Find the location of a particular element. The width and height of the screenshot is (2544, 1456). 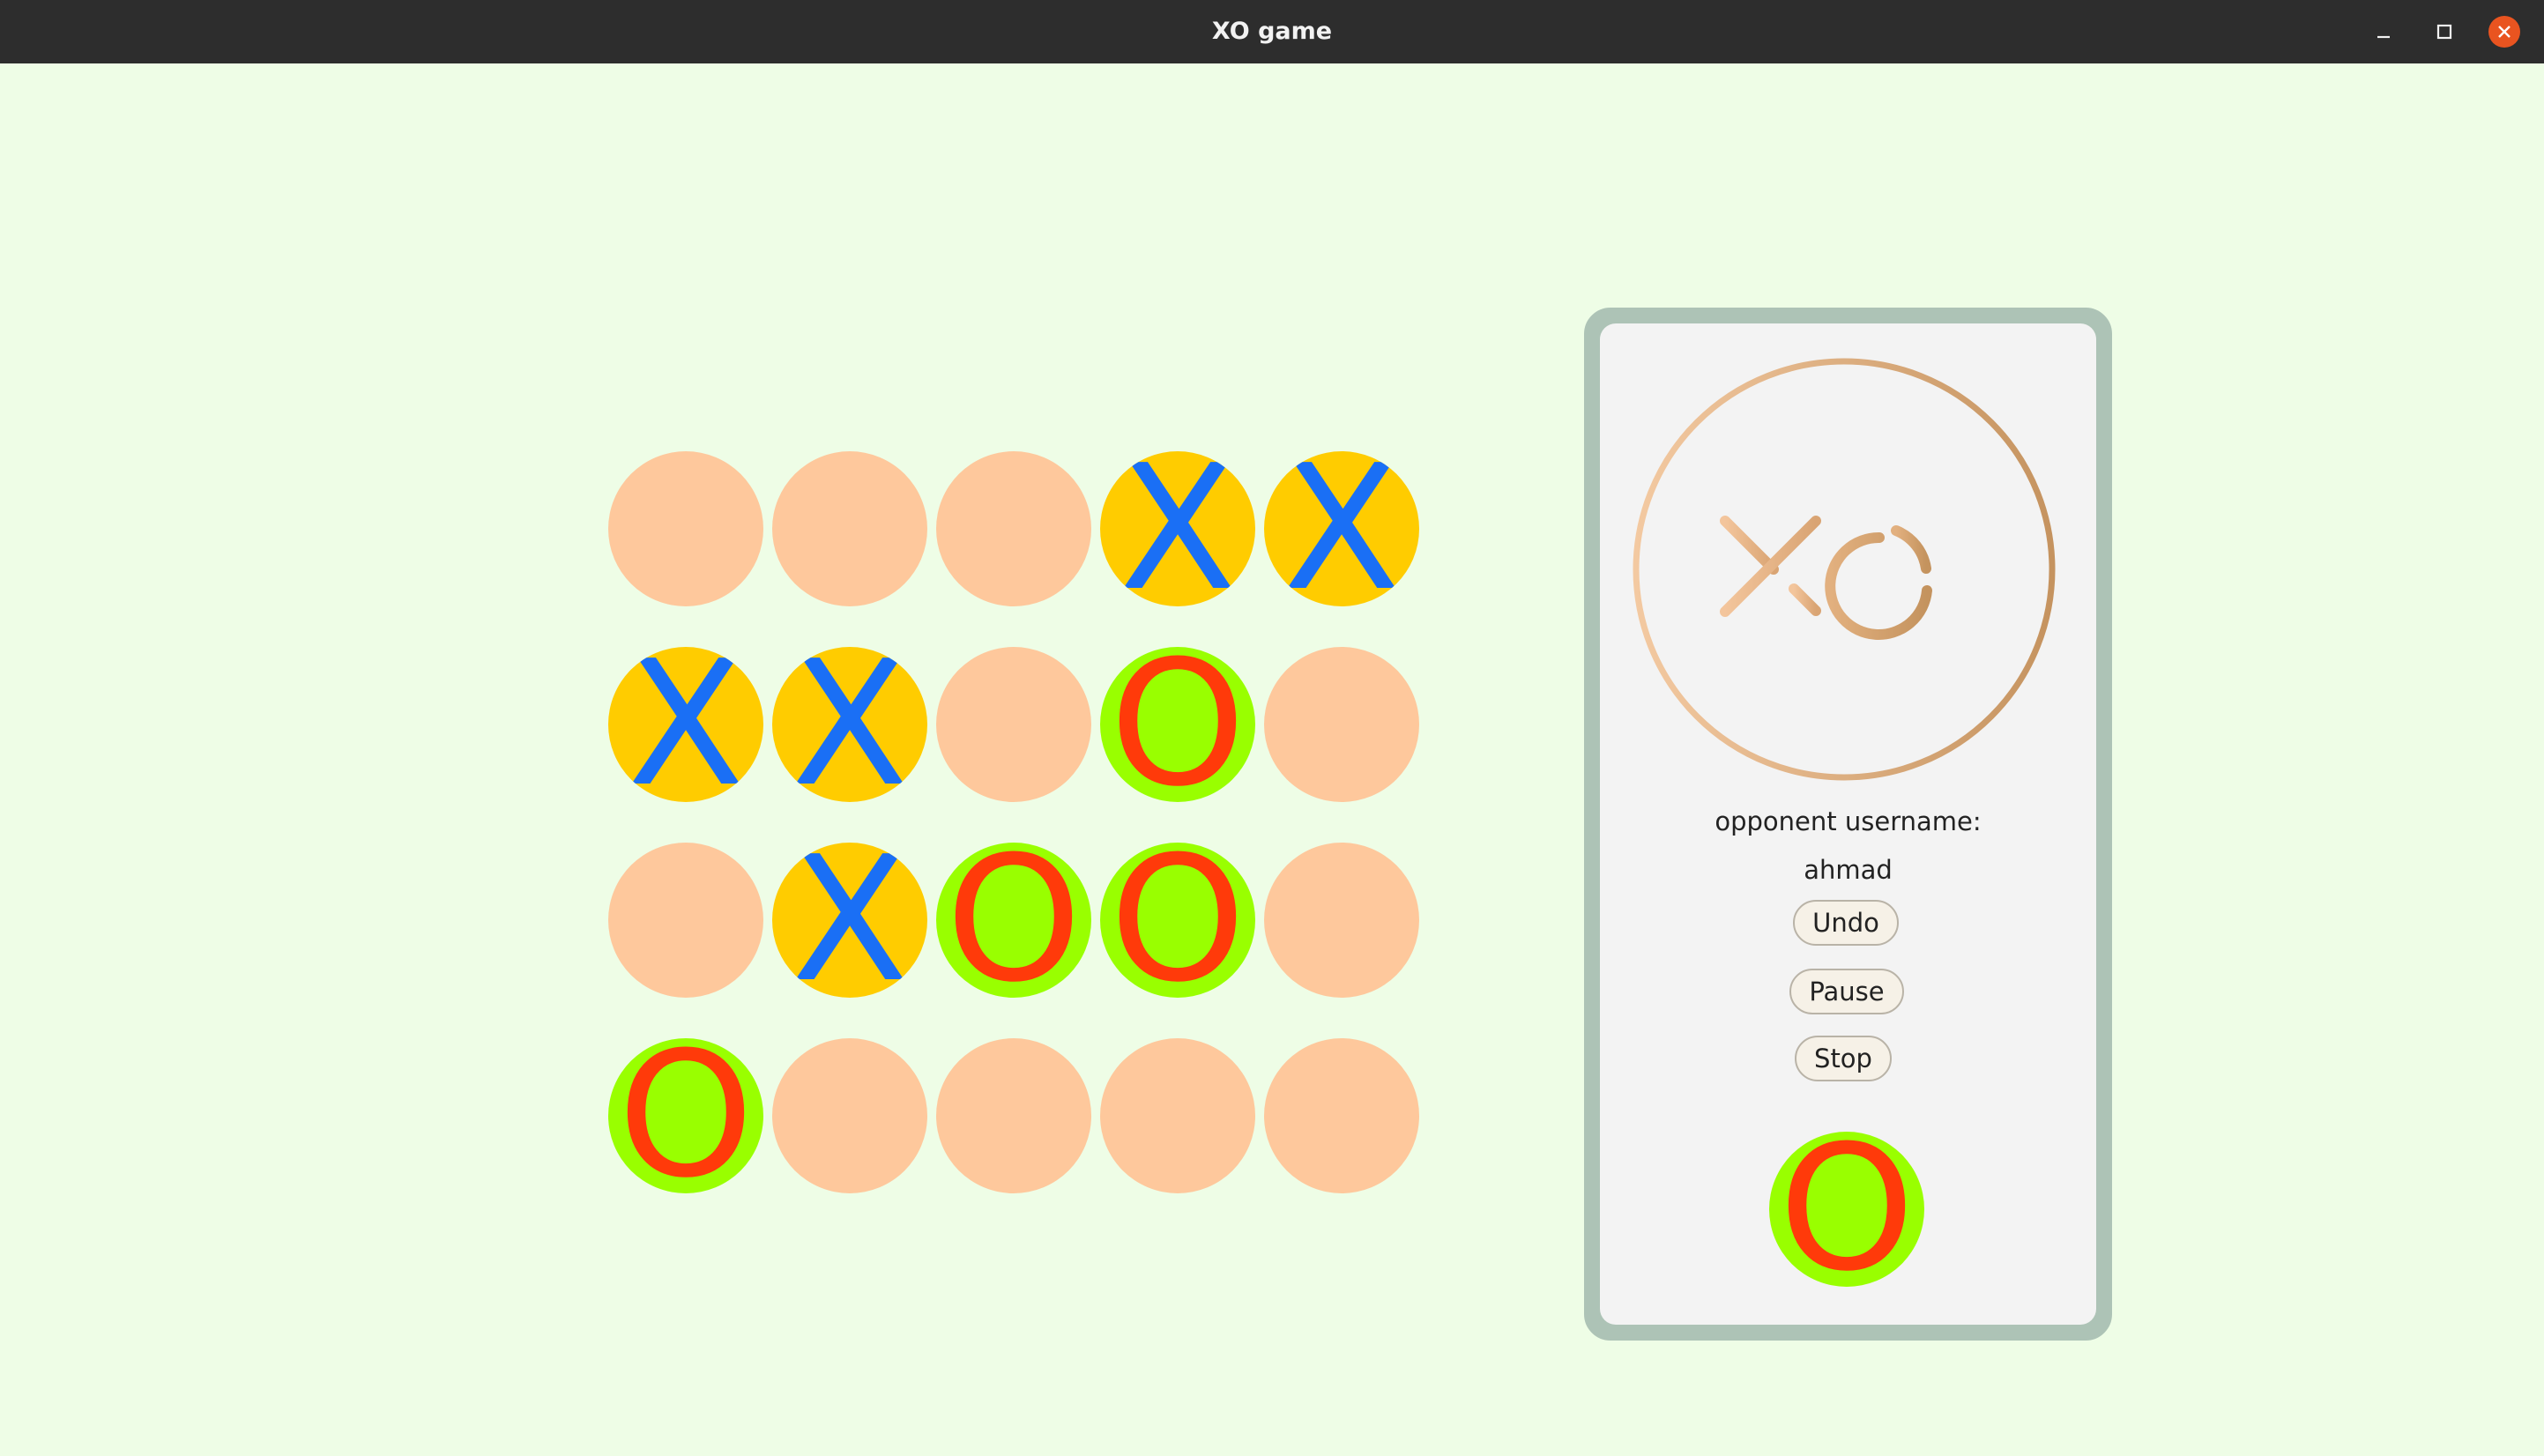

board-cell-r4-c4 is located at coordinates (1178, 1115).